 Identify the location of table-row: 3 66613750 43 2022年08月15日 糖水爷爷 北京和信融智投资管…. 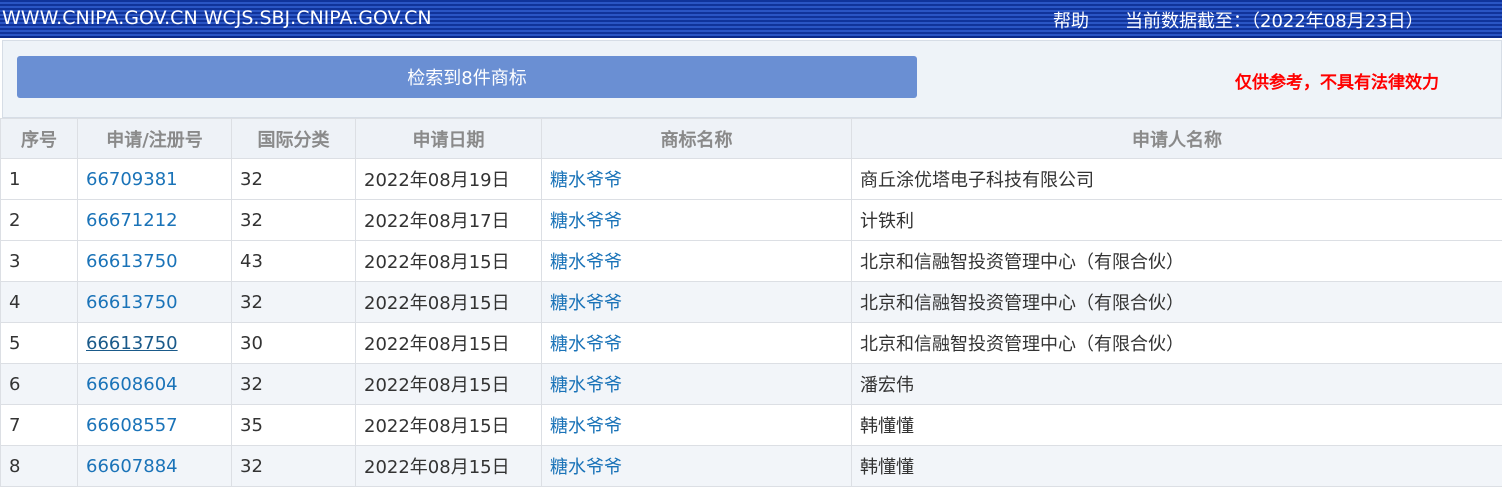
(751, 261).